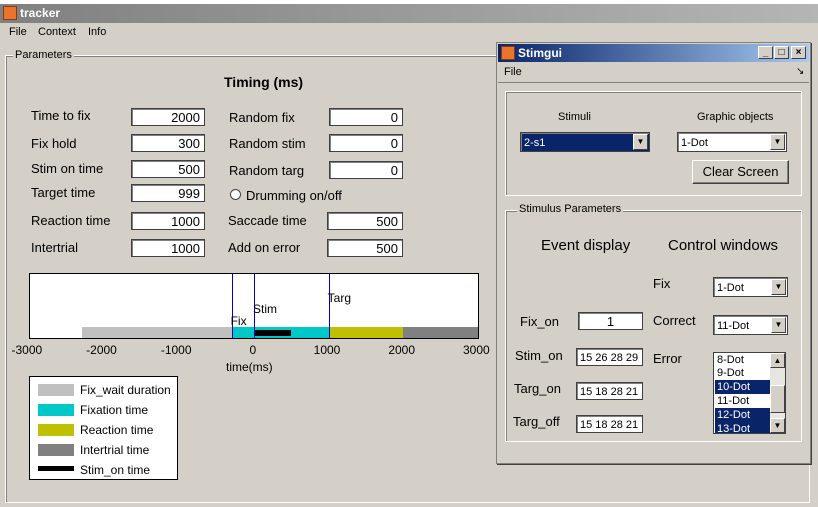  What do you see at coordinates (264, 247) in the screenshot?
I see `add-on-error-label: Add on error` at bounding box center [264, 247].